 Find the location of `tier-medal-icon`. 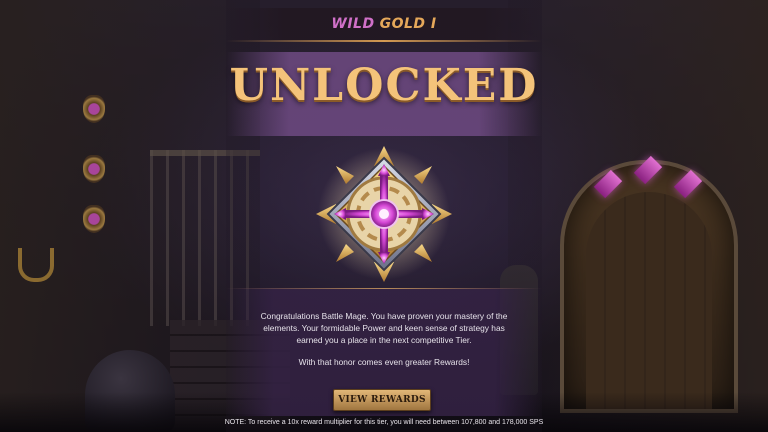

tier-medal-icon is located at coordinates (384, 214).